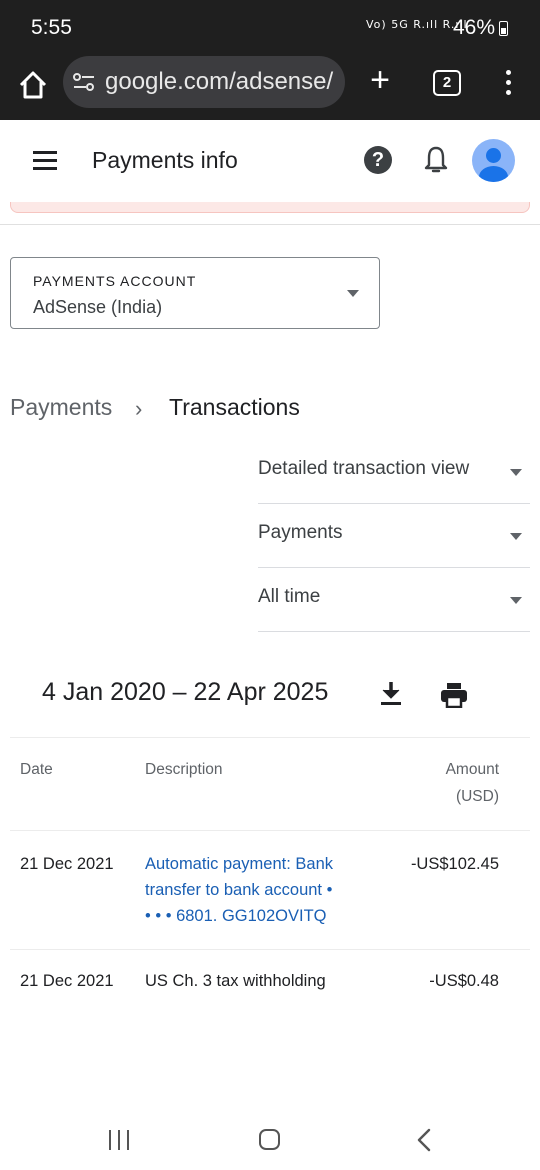  I want to click on browser-menu-icon, so click(508, 84).